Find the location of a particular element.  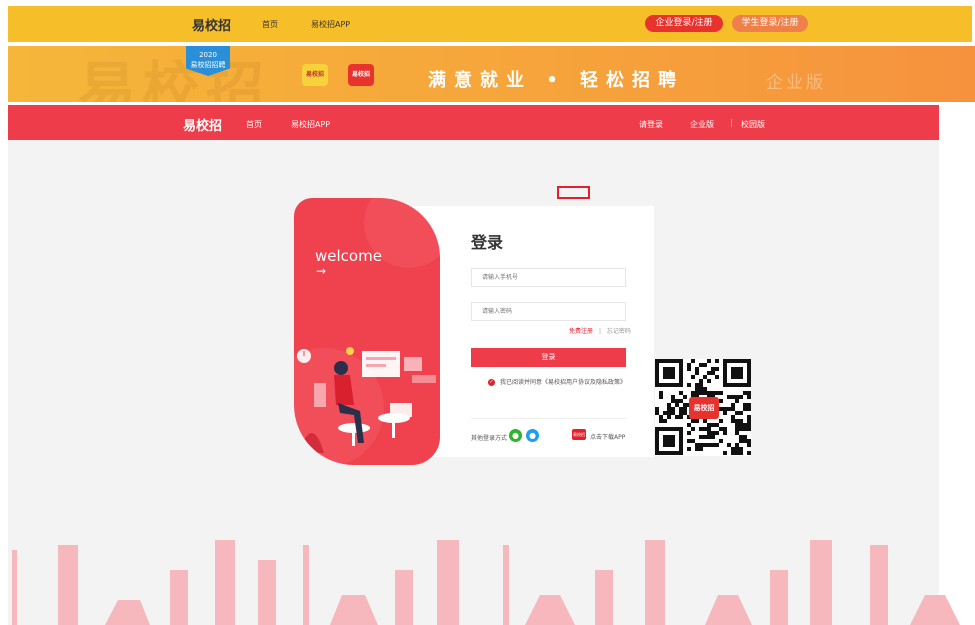

agreement-row: ✓ 我已阅读并同意《易校招用户协议及隐私政策》 is located at coordinates (557, 381).